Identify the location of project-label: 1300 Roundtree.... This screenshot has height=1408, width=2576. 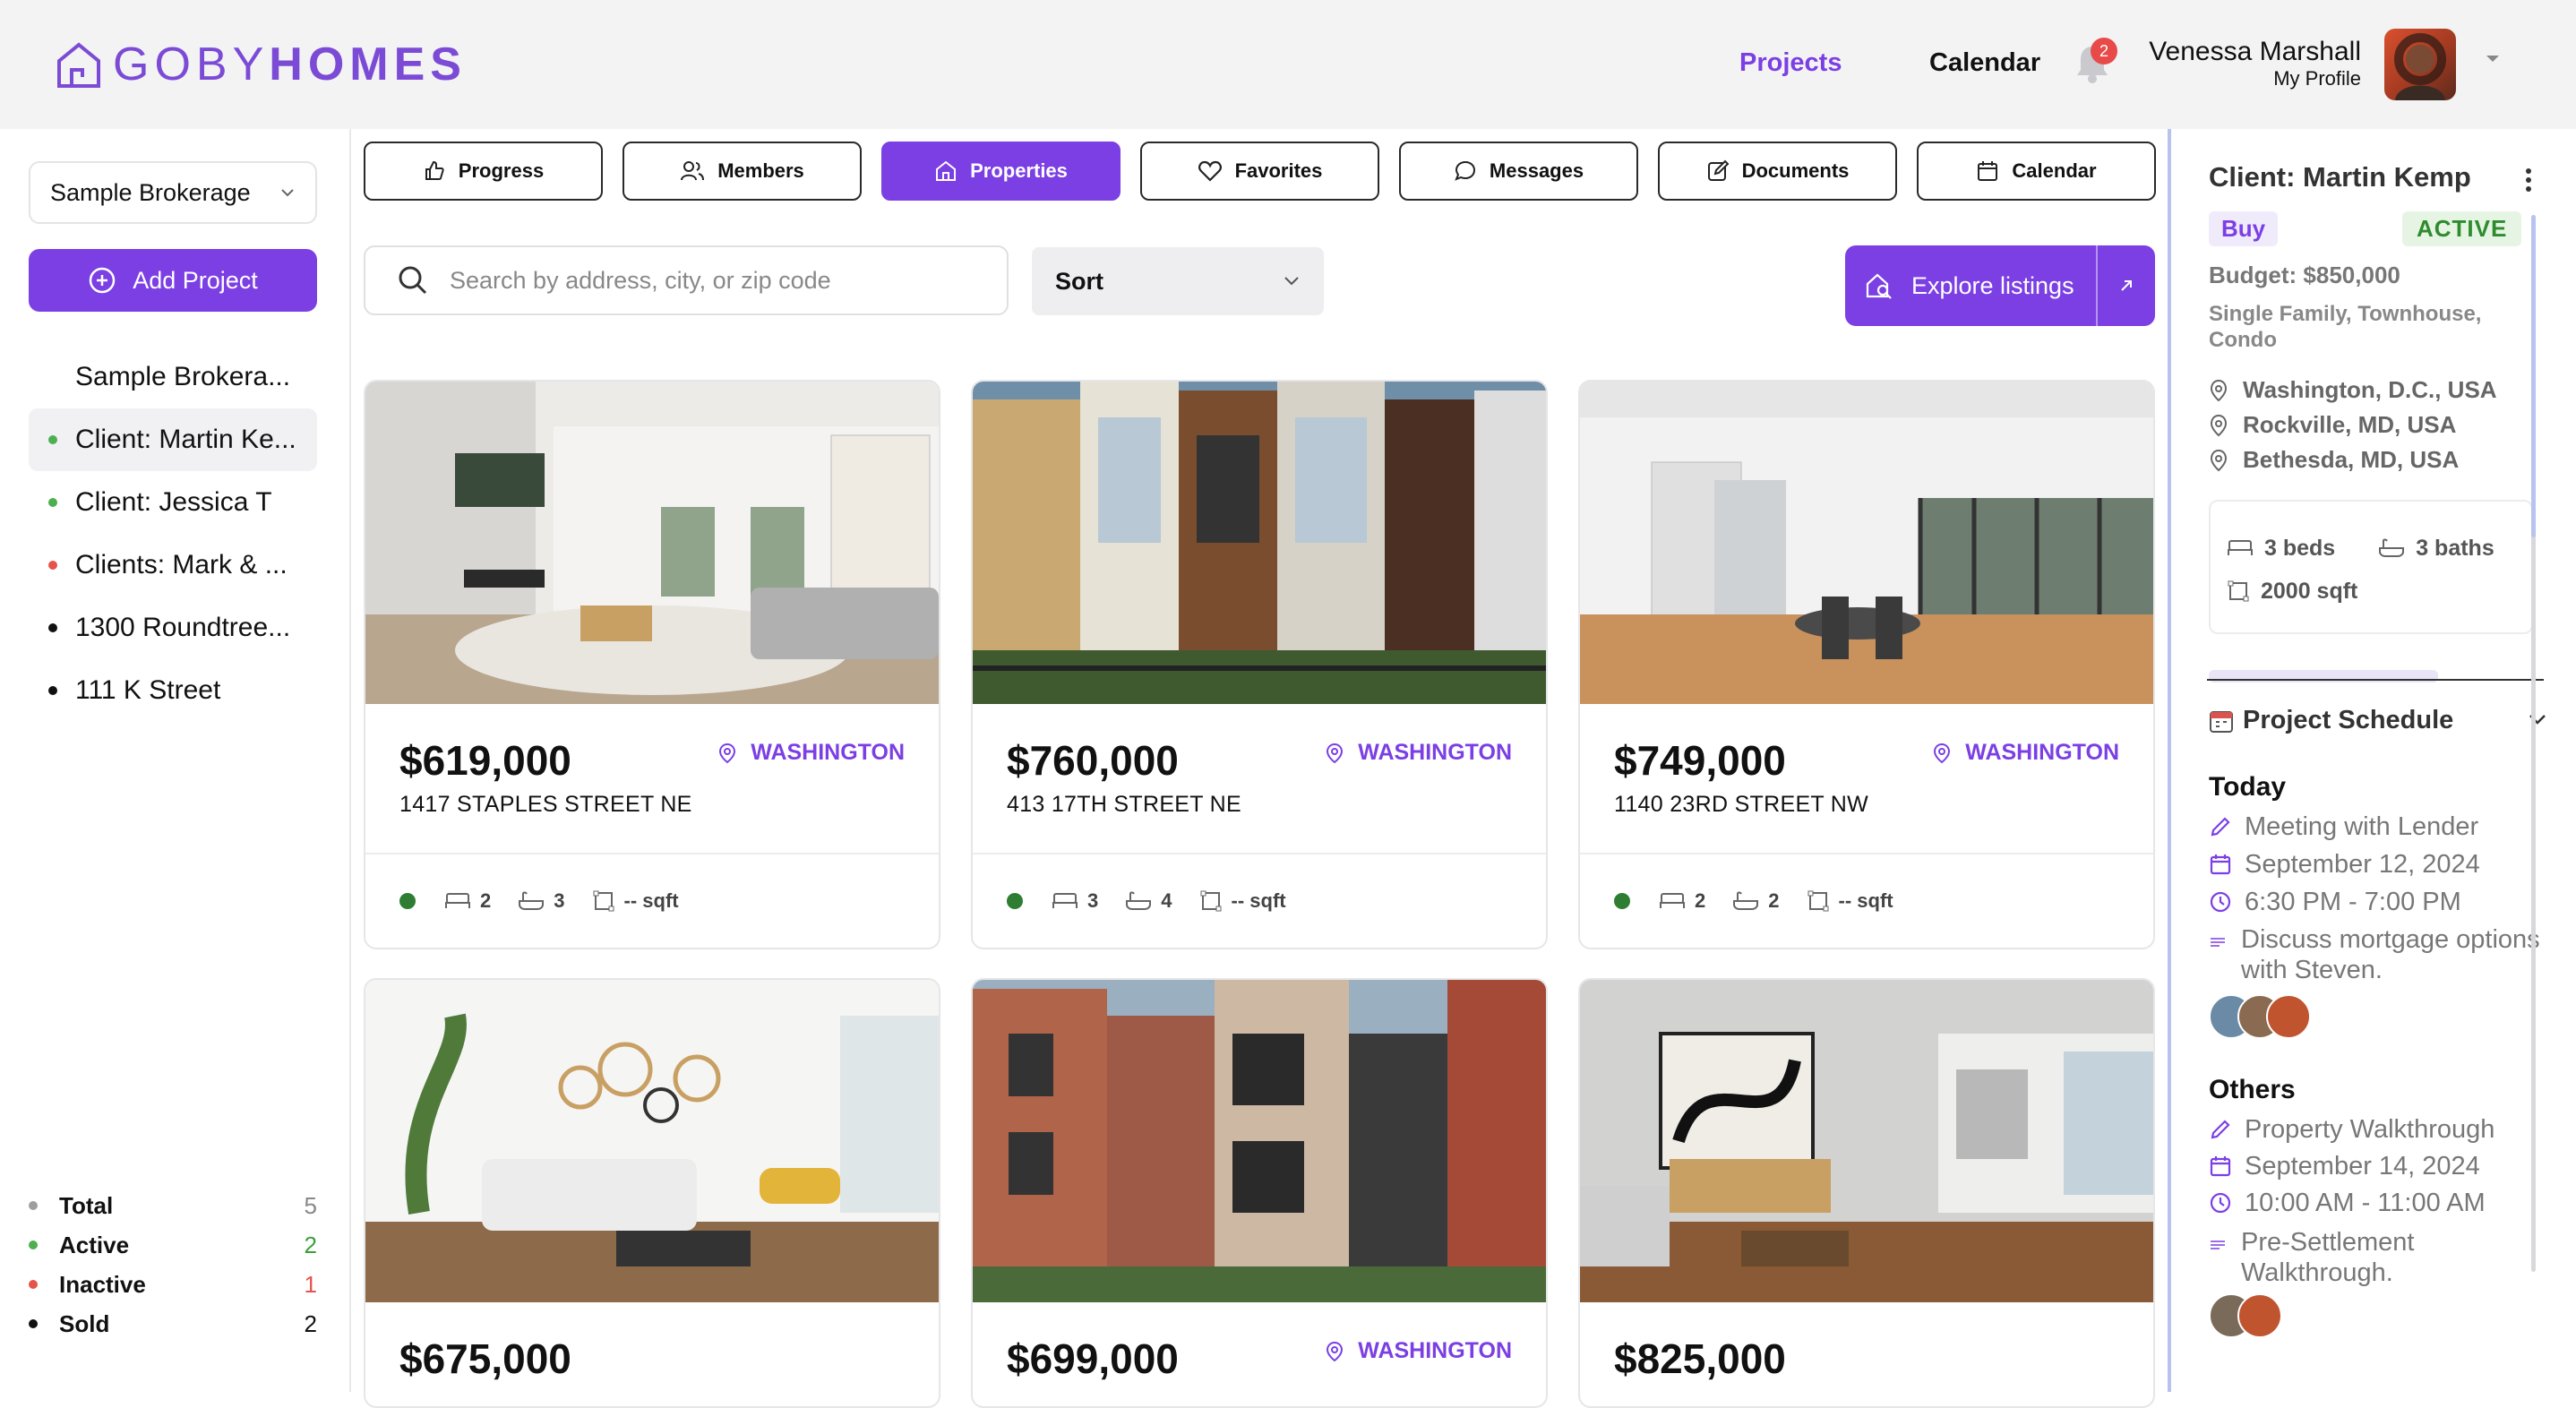
(183, 627).